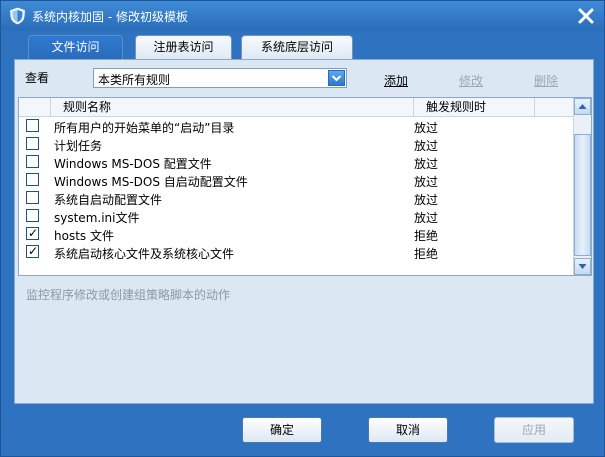  Describe the element at coordinates (183, 47) in the screenshot. I see `tab-registry-access: 注册表访问` at that location.